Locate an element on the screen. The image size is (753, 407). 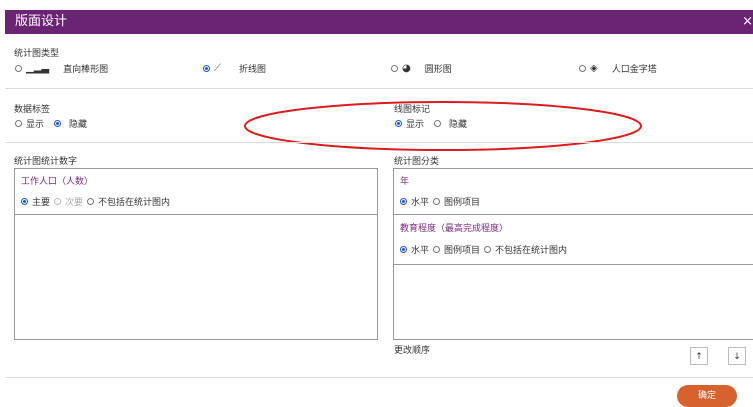
dialog-titlebar: 版面设计 × is located at coordinates (379, 22).